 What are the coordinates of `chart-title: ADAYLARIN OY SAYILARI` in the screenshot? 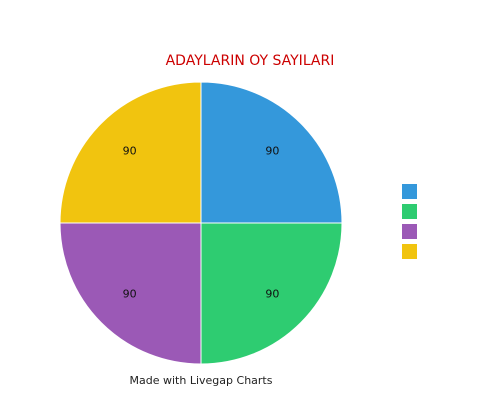 It's located at (250, 61).